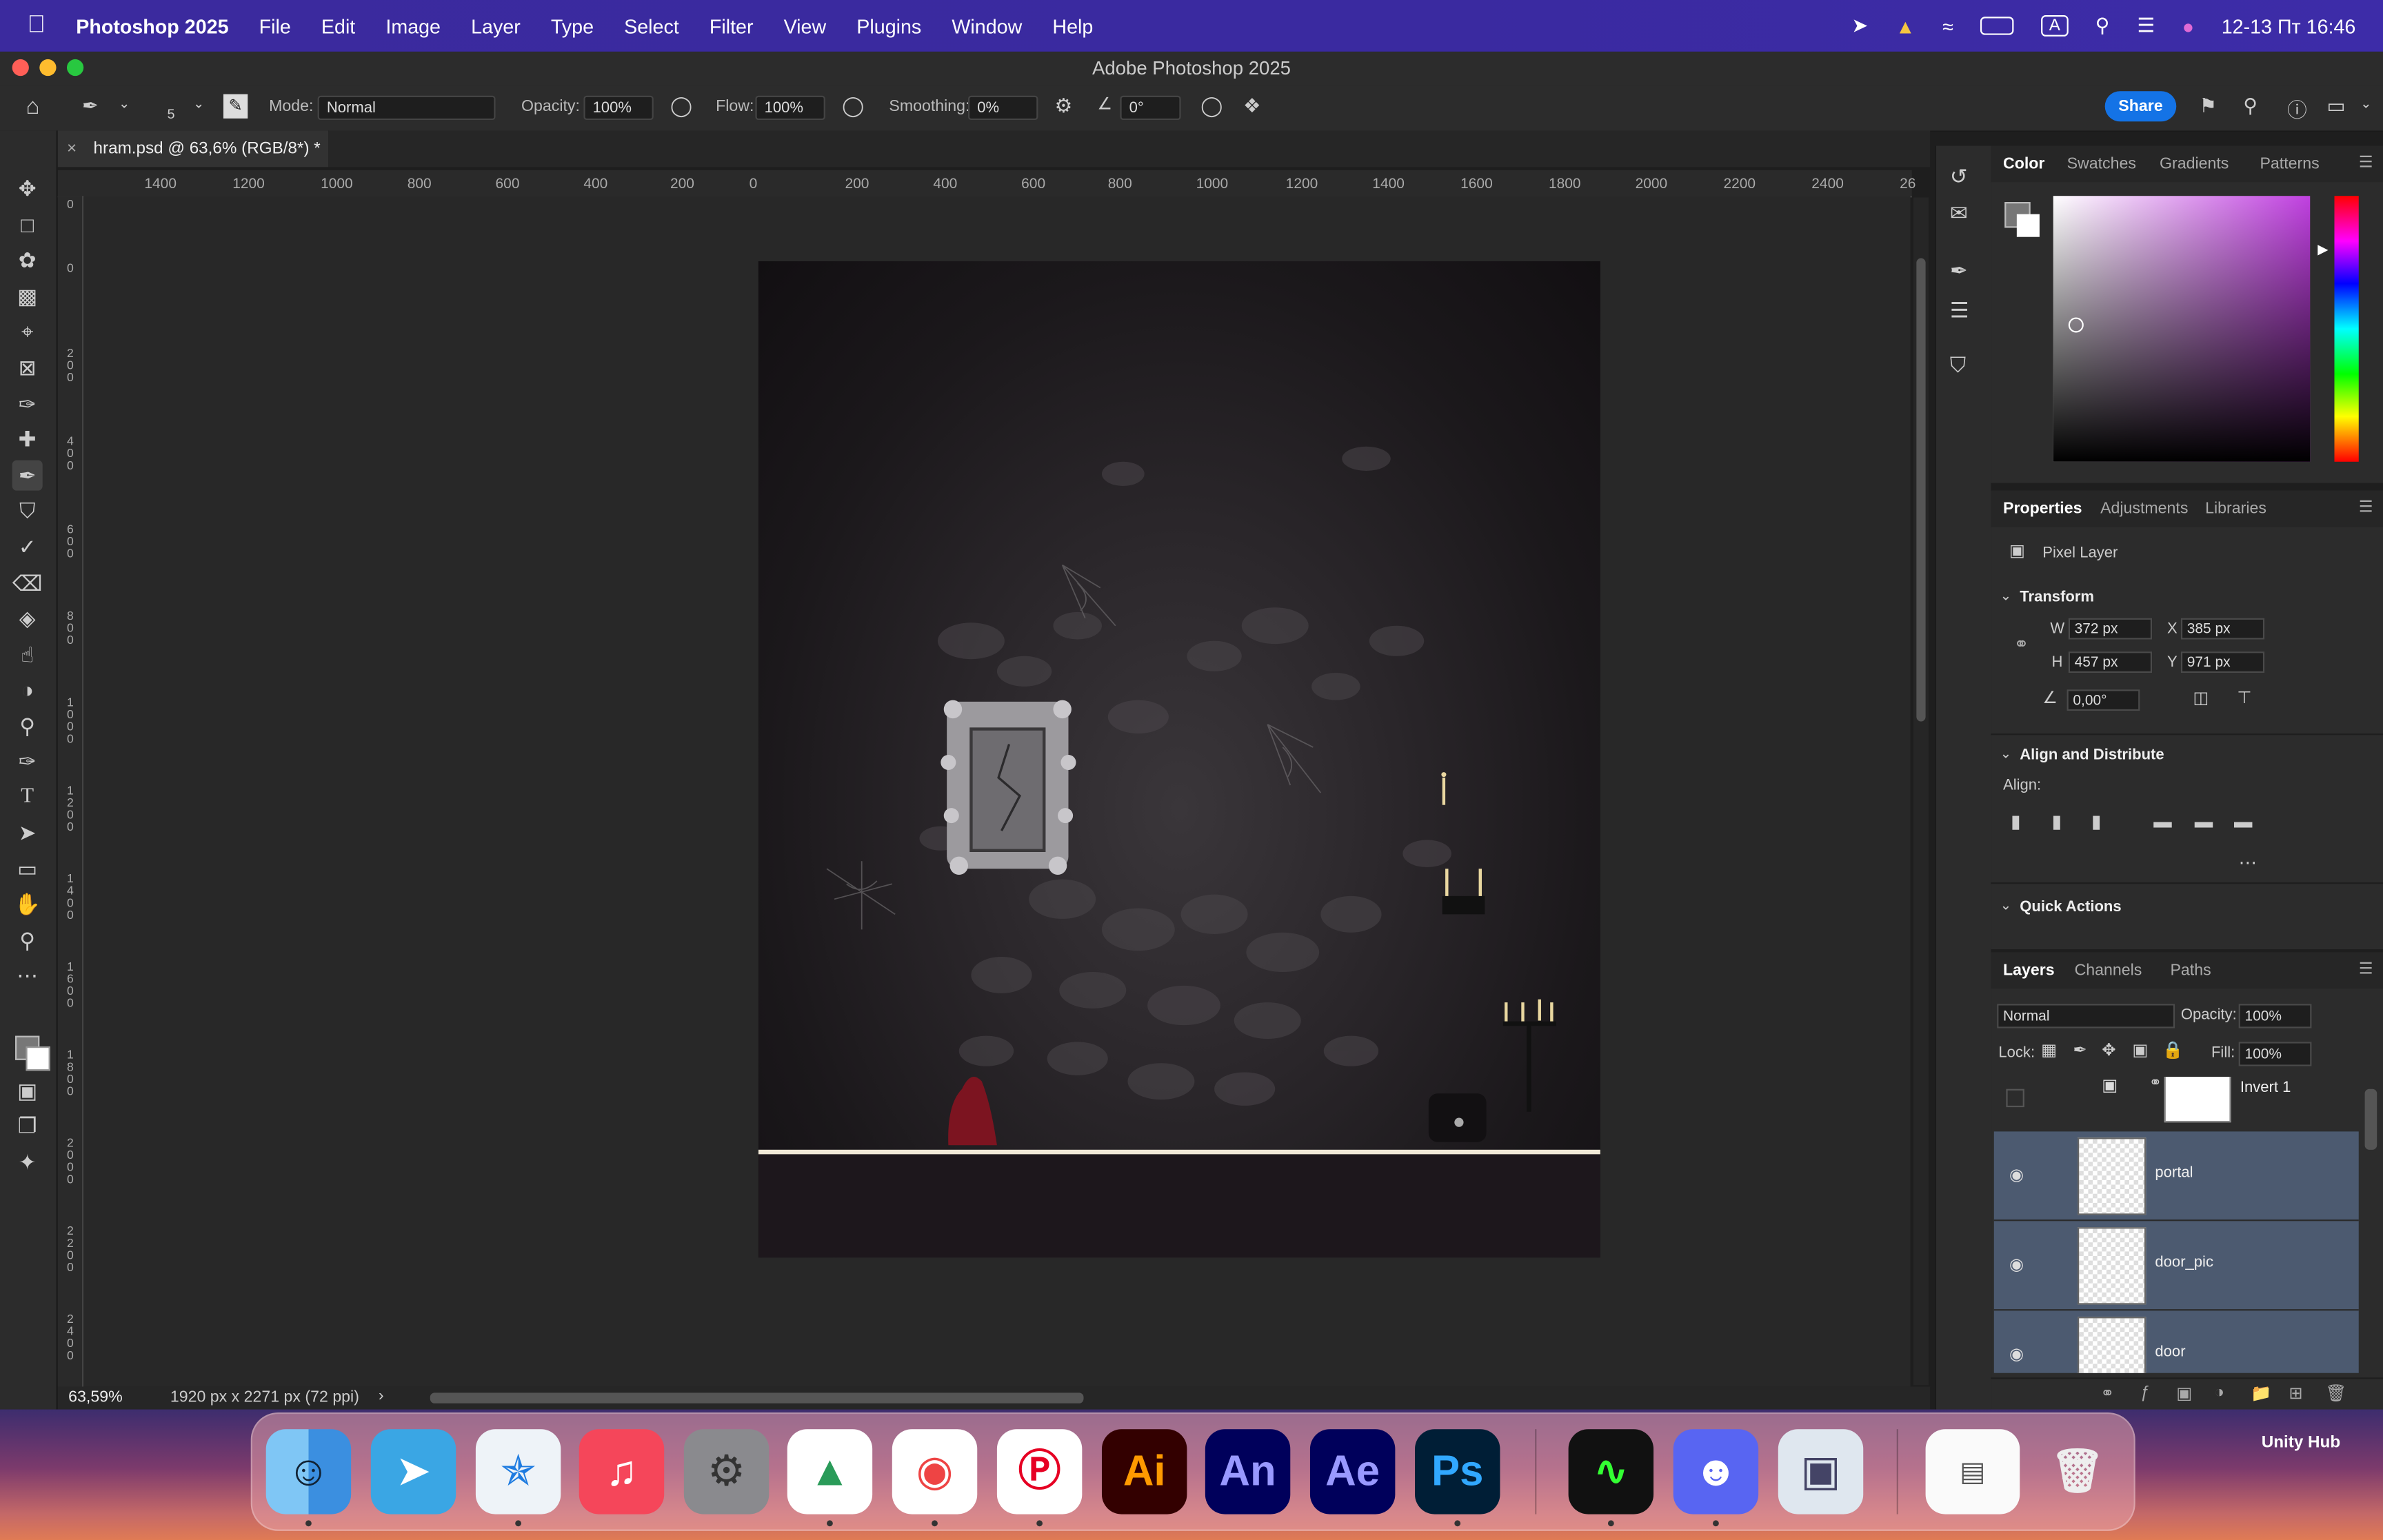  I want to click on close-window-button, so click(20, 68).